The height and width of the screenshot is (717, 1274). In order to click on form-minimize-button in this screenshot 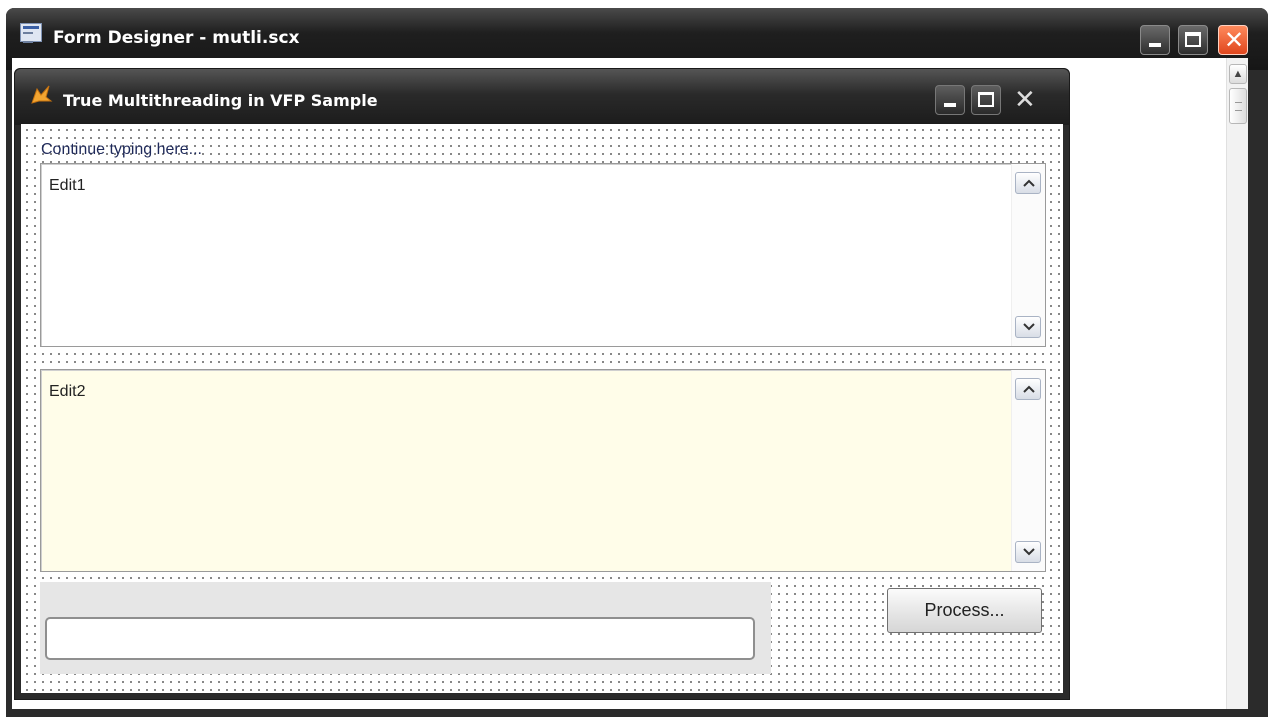, I will do `click(950, 100)`.